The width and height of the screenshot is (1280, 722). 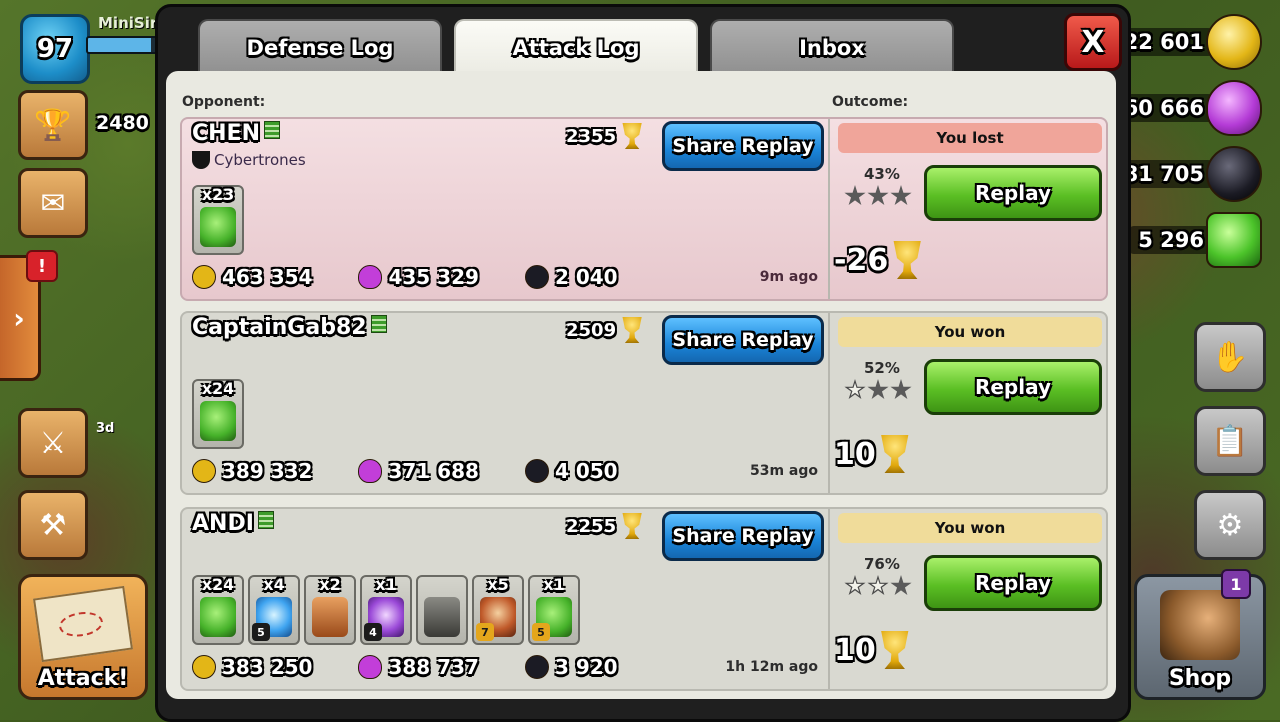 I want to click on tasks-button: 📋, so click(x=1230, y=441).